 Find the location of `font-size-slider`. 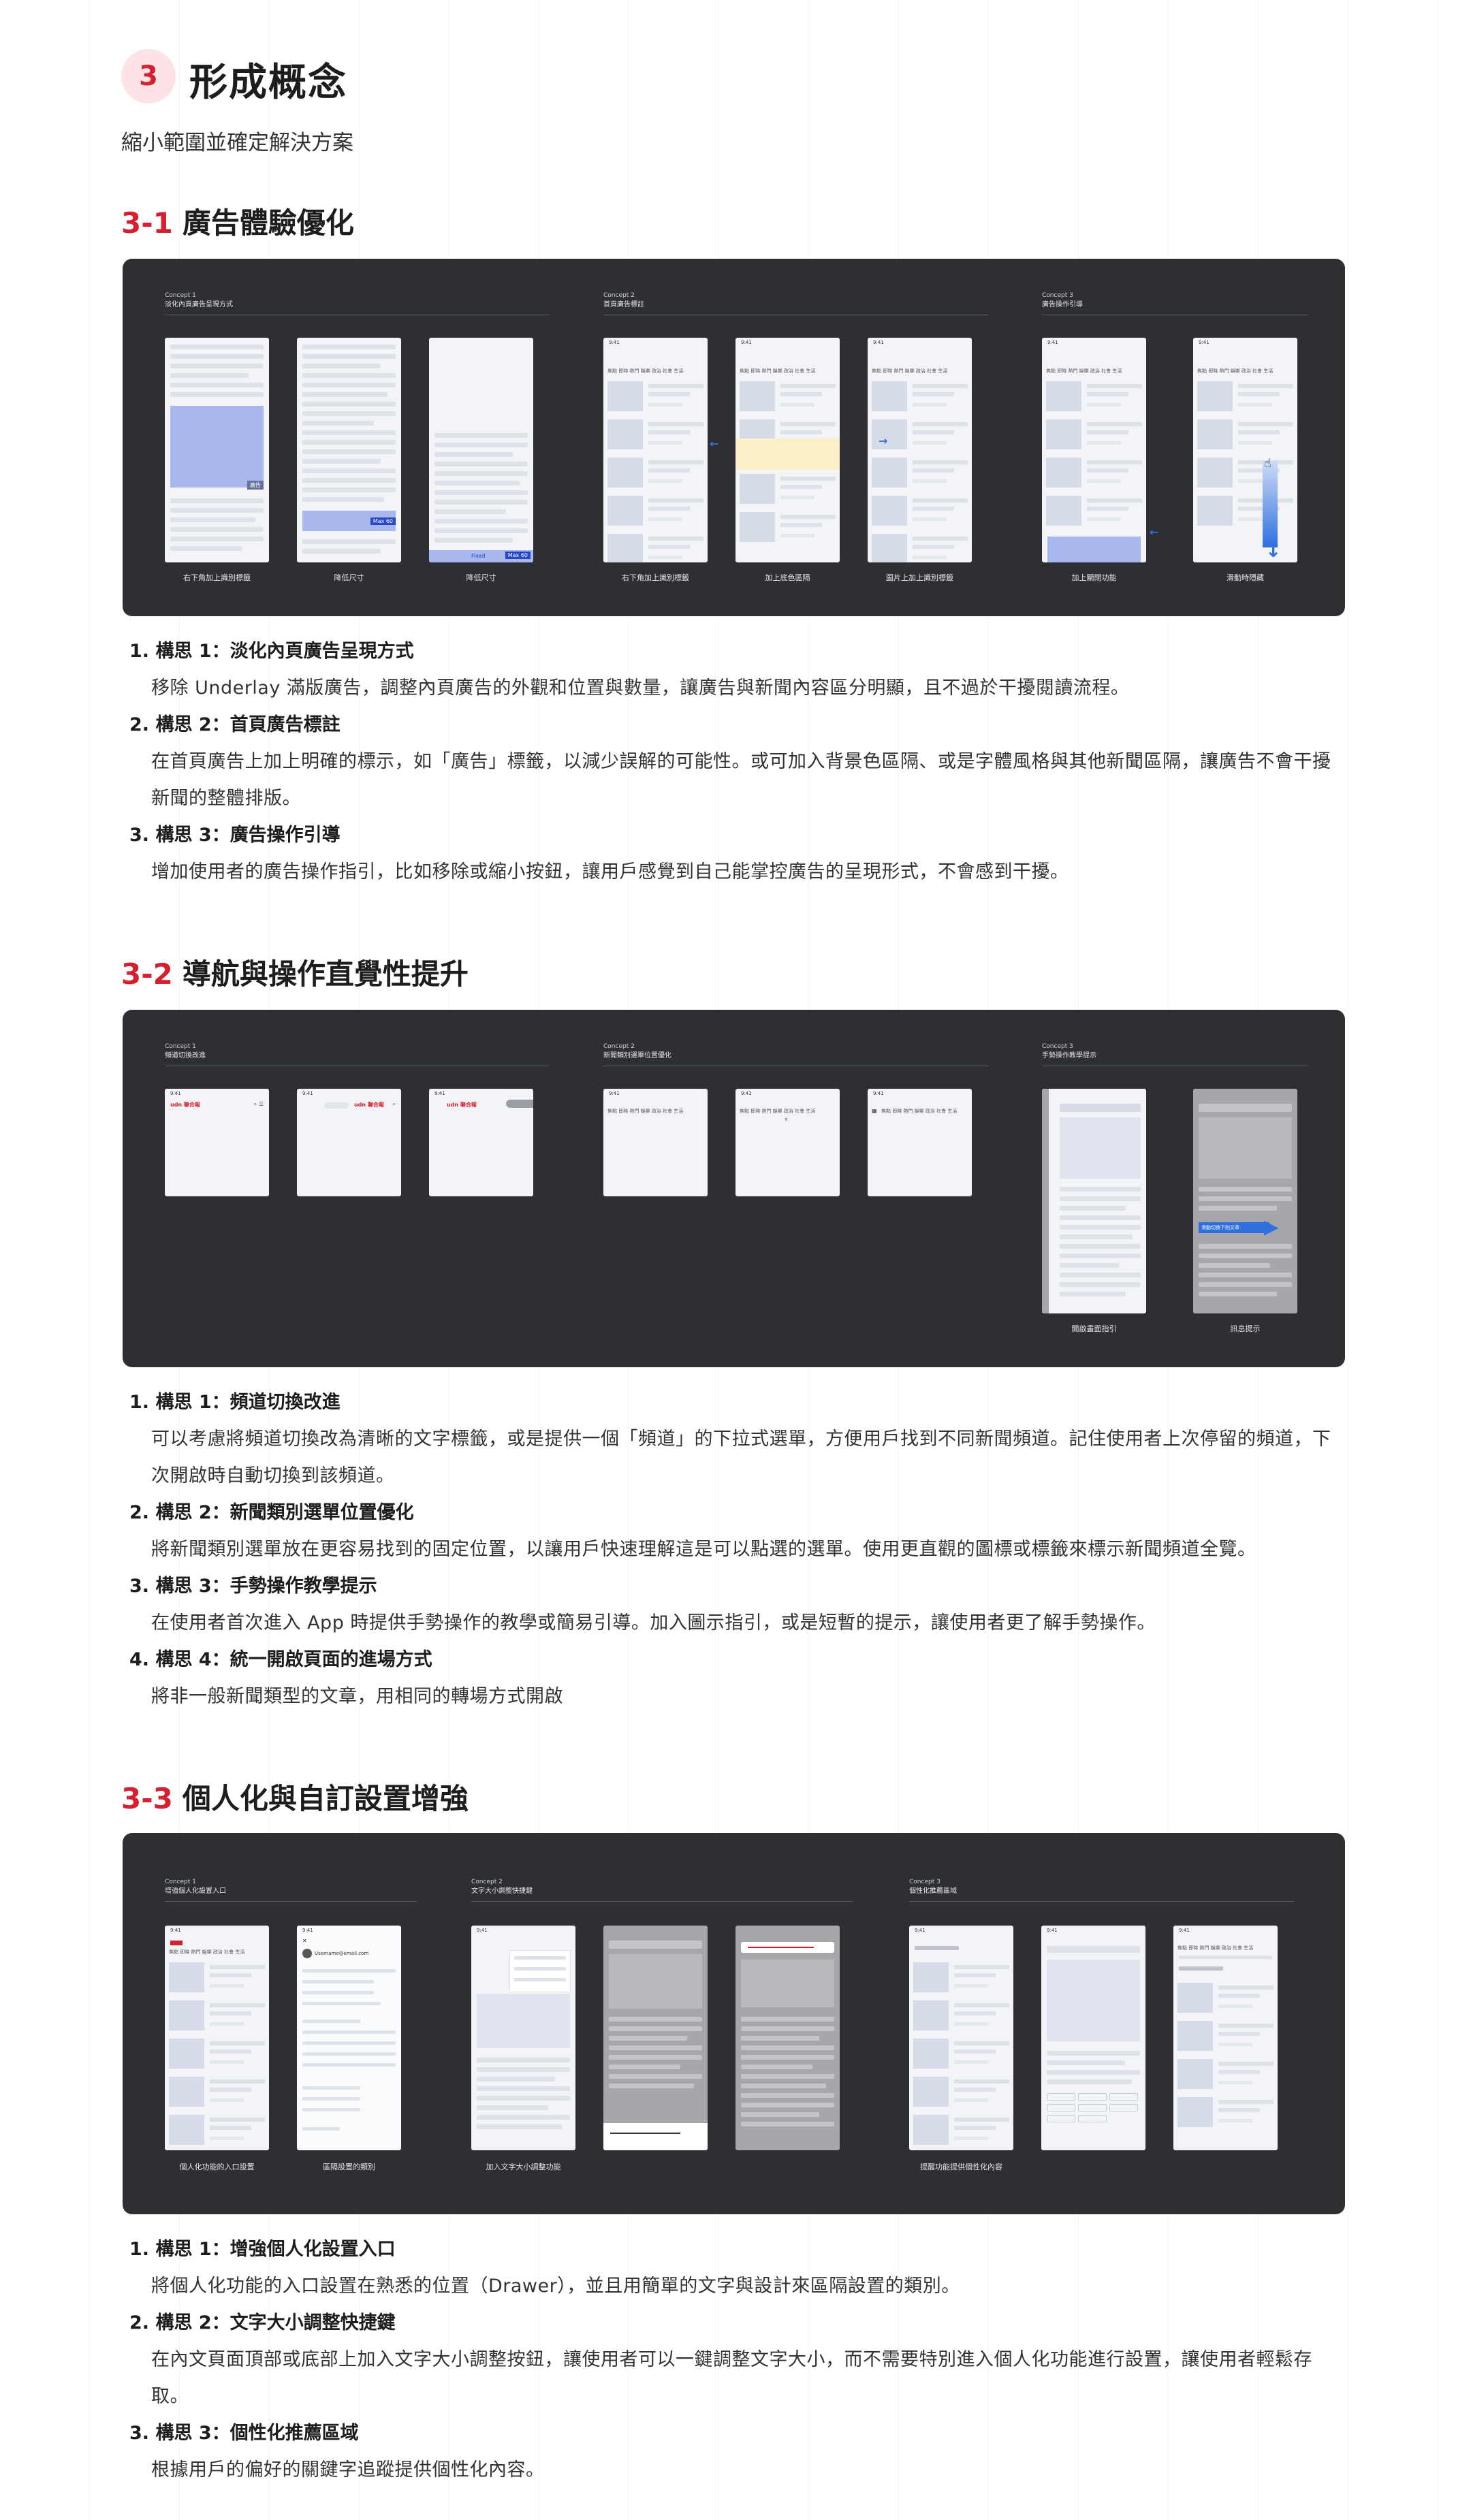

font-size-slider is located at coordinates (645, 2133).